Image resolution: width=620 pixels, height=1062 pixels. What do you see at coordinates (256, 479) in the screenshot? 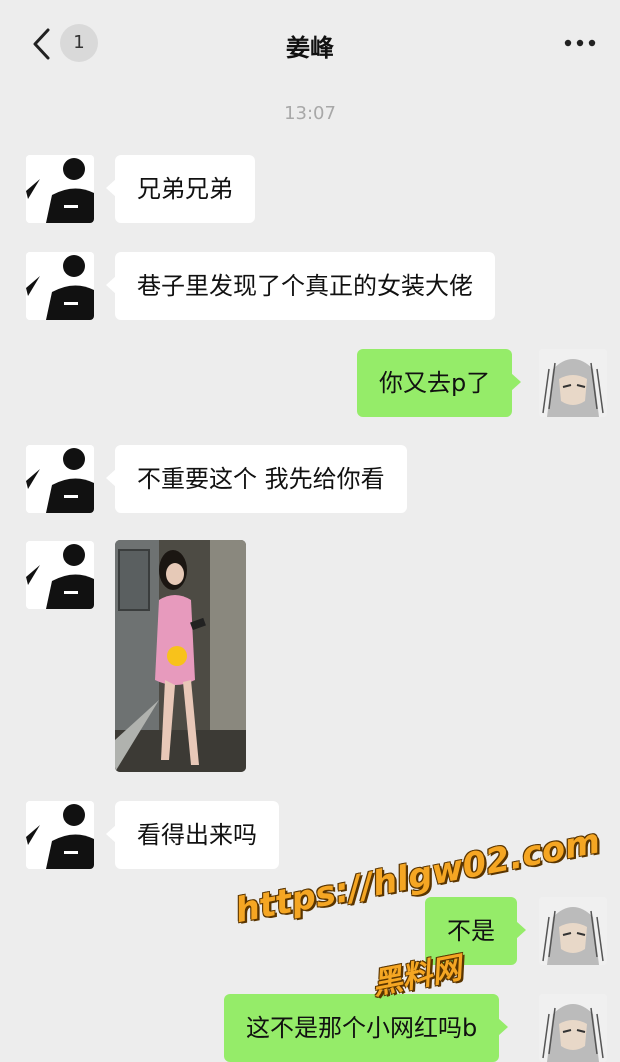
I see `message-bubble-received: 不重要这个 我先给你看` at bounding box center [256, 479].